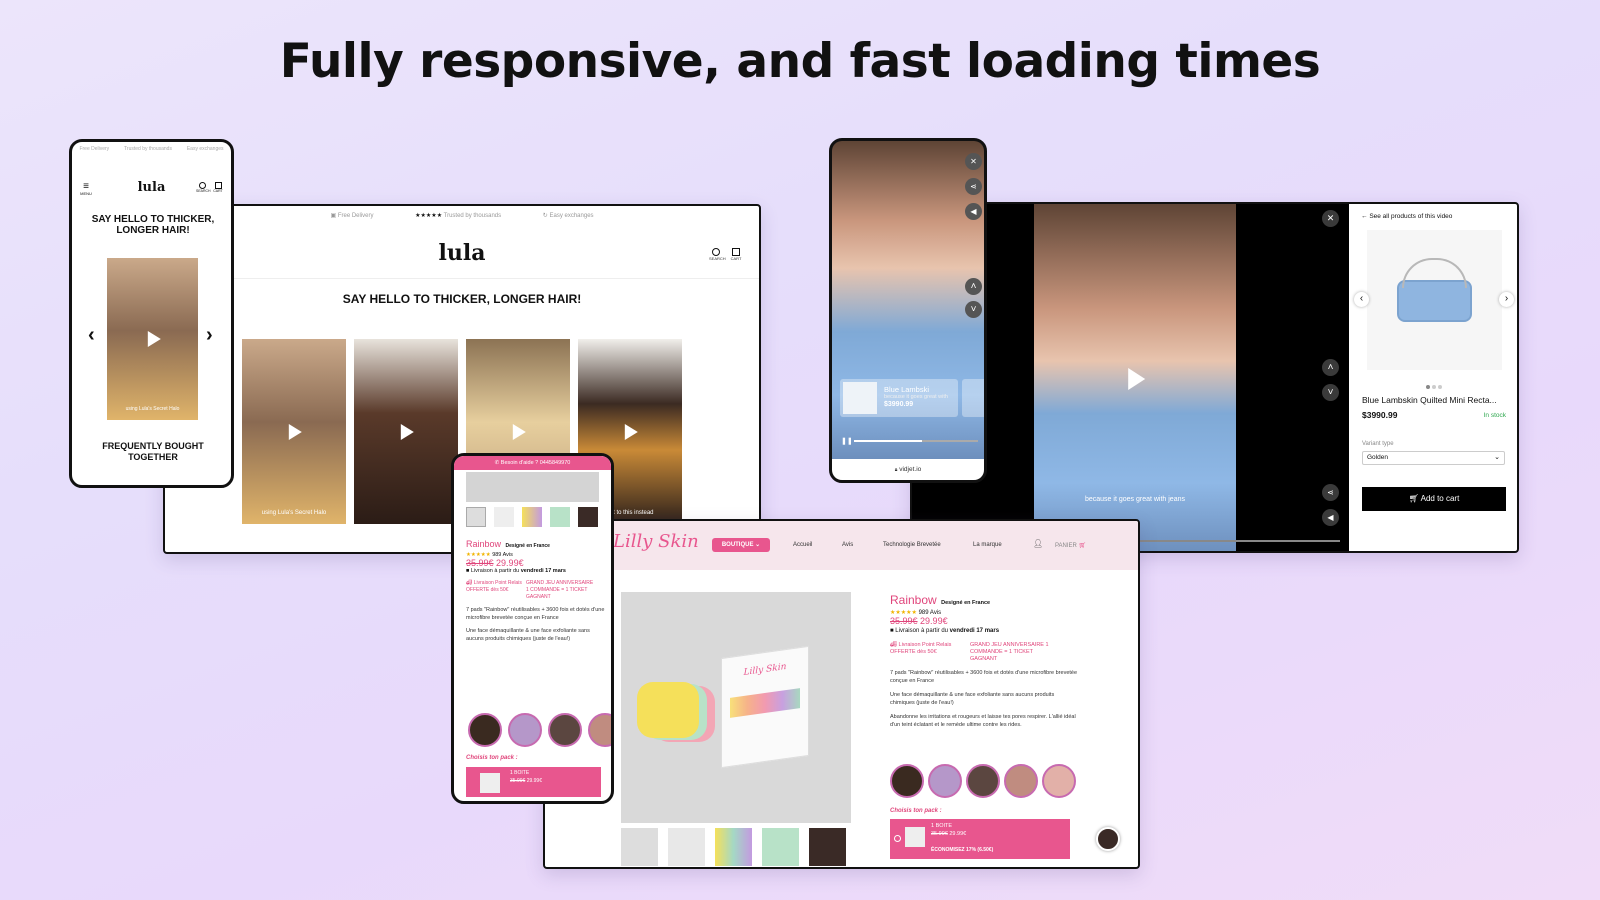 The width and height of the screenshot is (1600, 900). I want to click on box-brand: Lilly Skin, so click(765, 670).